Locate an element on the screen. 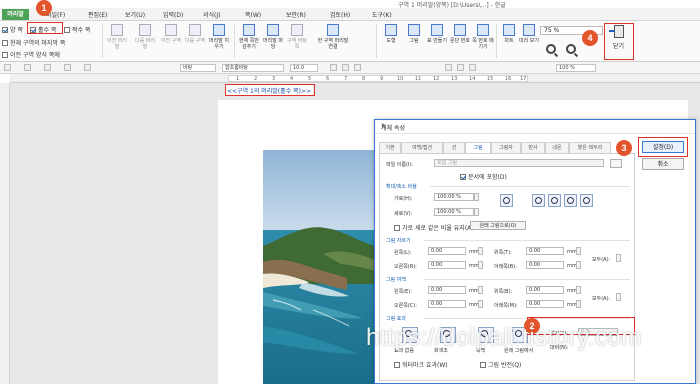  open-icon is located at coordinates (27, 67).